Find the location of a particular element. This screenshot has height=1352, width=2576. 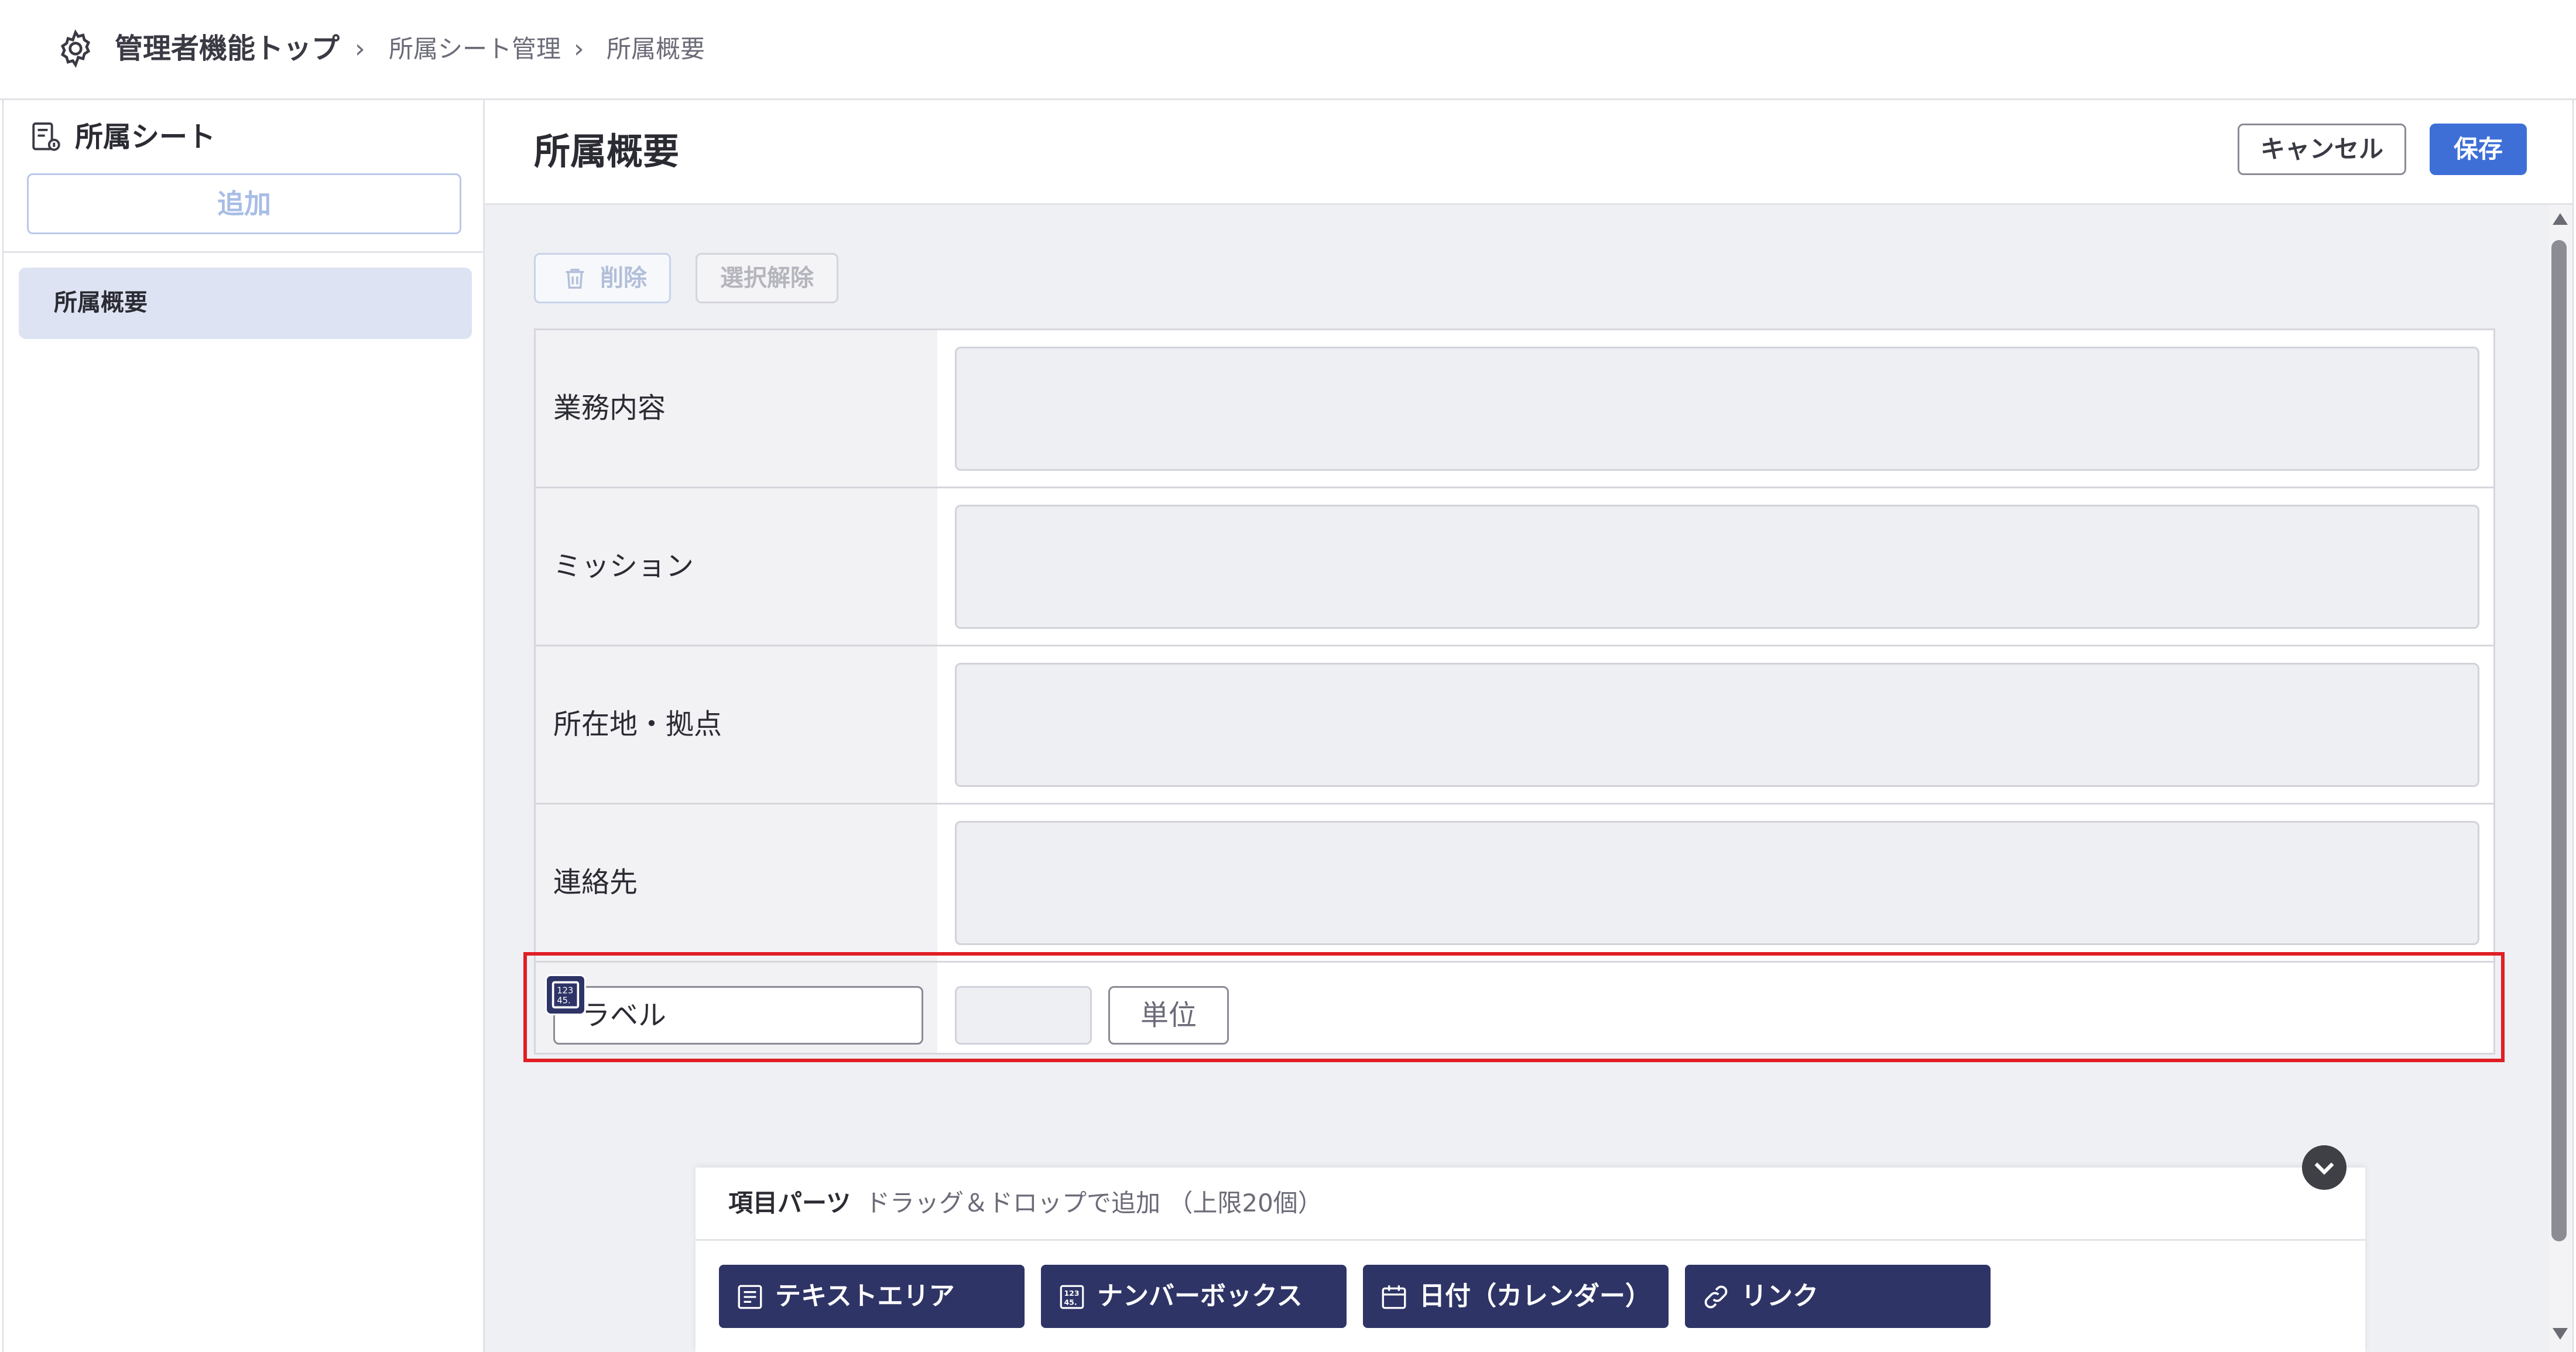

svg-text: 123 is located at coordinates (1071, 1293).